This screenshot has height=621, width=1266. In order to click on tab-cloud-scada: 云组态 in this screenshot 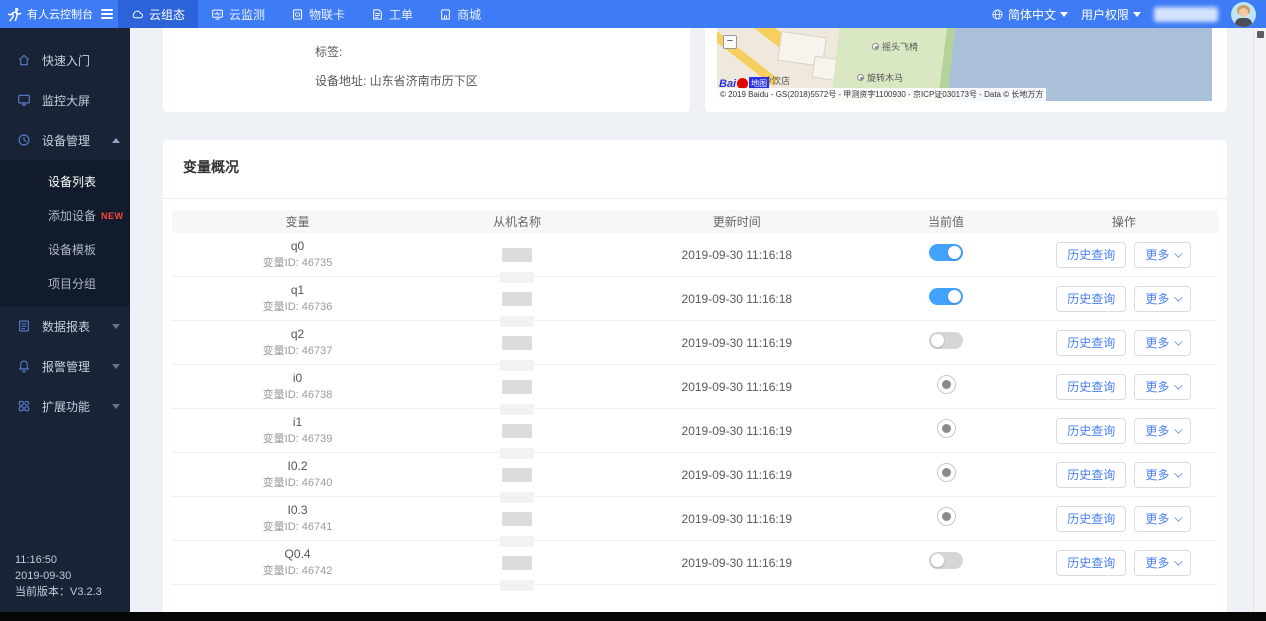, I will do `click(158, 14)`.